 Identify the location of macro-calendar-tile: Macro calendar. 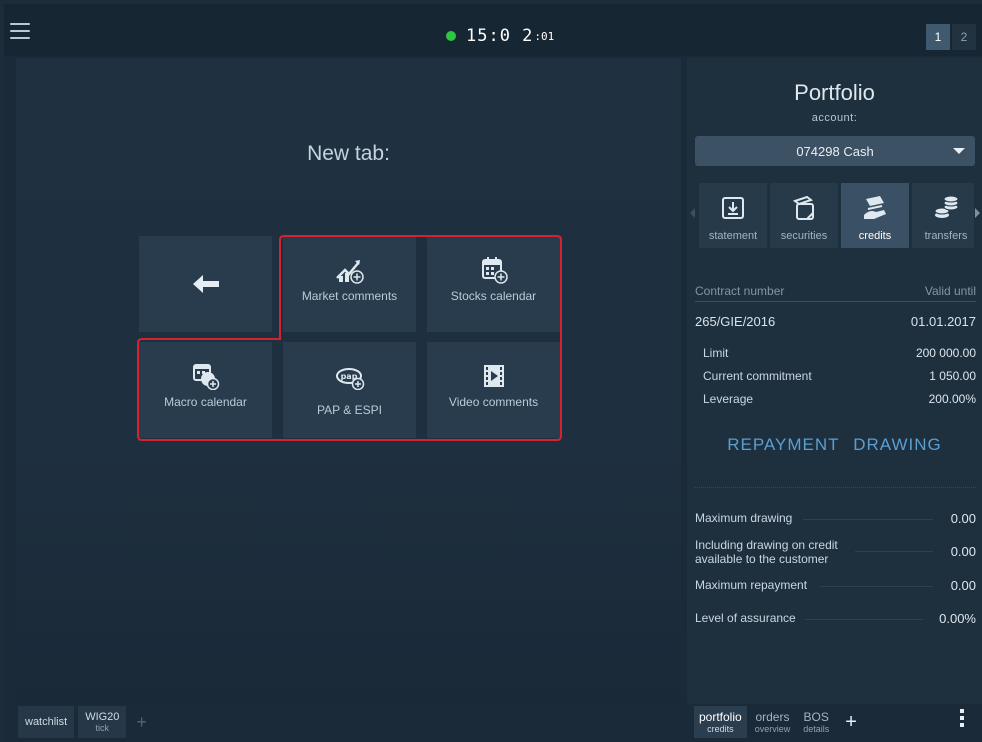
(205, 390).